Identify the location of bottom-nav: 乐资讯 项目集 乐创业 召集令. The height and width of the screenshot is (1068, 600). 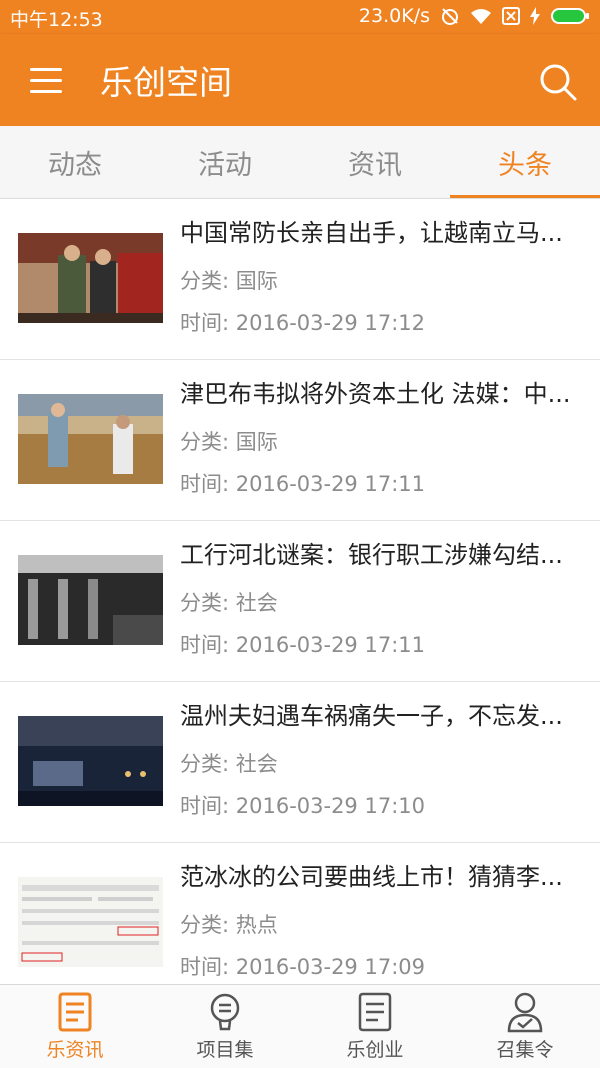
(300, 1026).